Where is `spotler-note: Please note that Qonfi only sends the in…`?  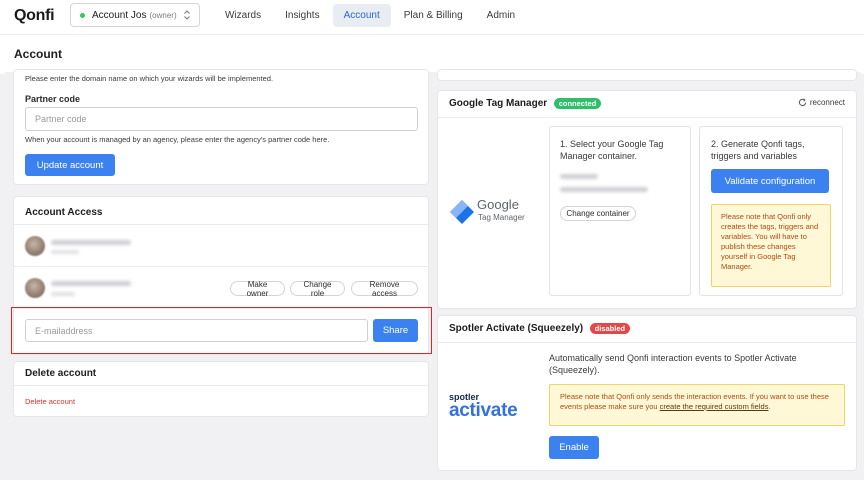 spotler-note: Please note that Qonfi only sends the in… is located at coordinates (697, 405).